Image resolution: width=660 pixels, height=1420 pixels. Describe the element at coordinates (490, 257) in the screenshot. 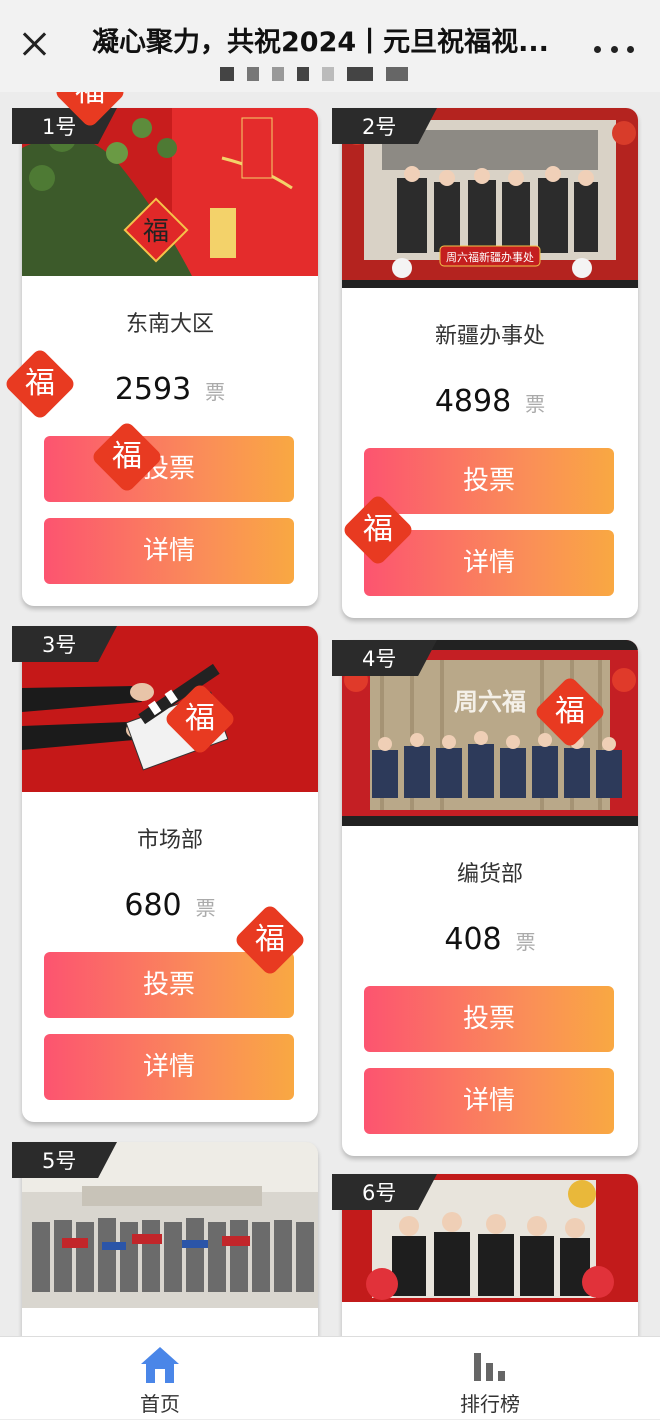

I see `photo-banner-text: 周六福新疆办事处` at that location.